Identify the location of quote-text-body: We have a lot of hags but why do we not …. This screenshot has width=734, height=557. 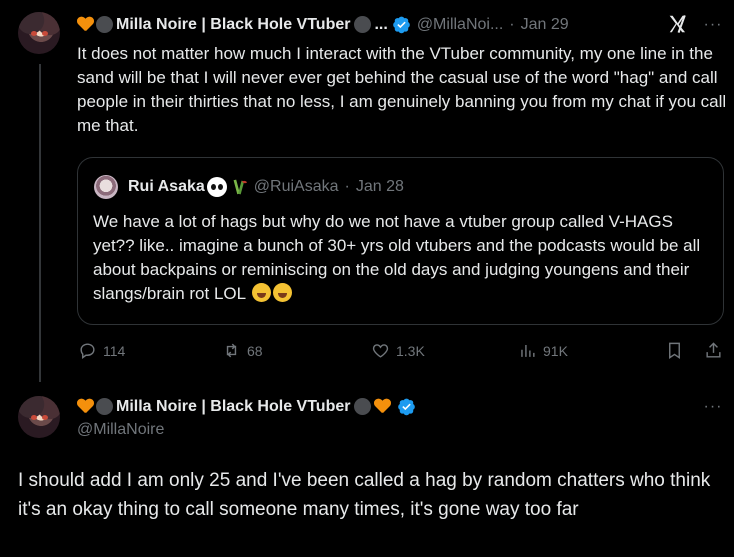
(397, 257).